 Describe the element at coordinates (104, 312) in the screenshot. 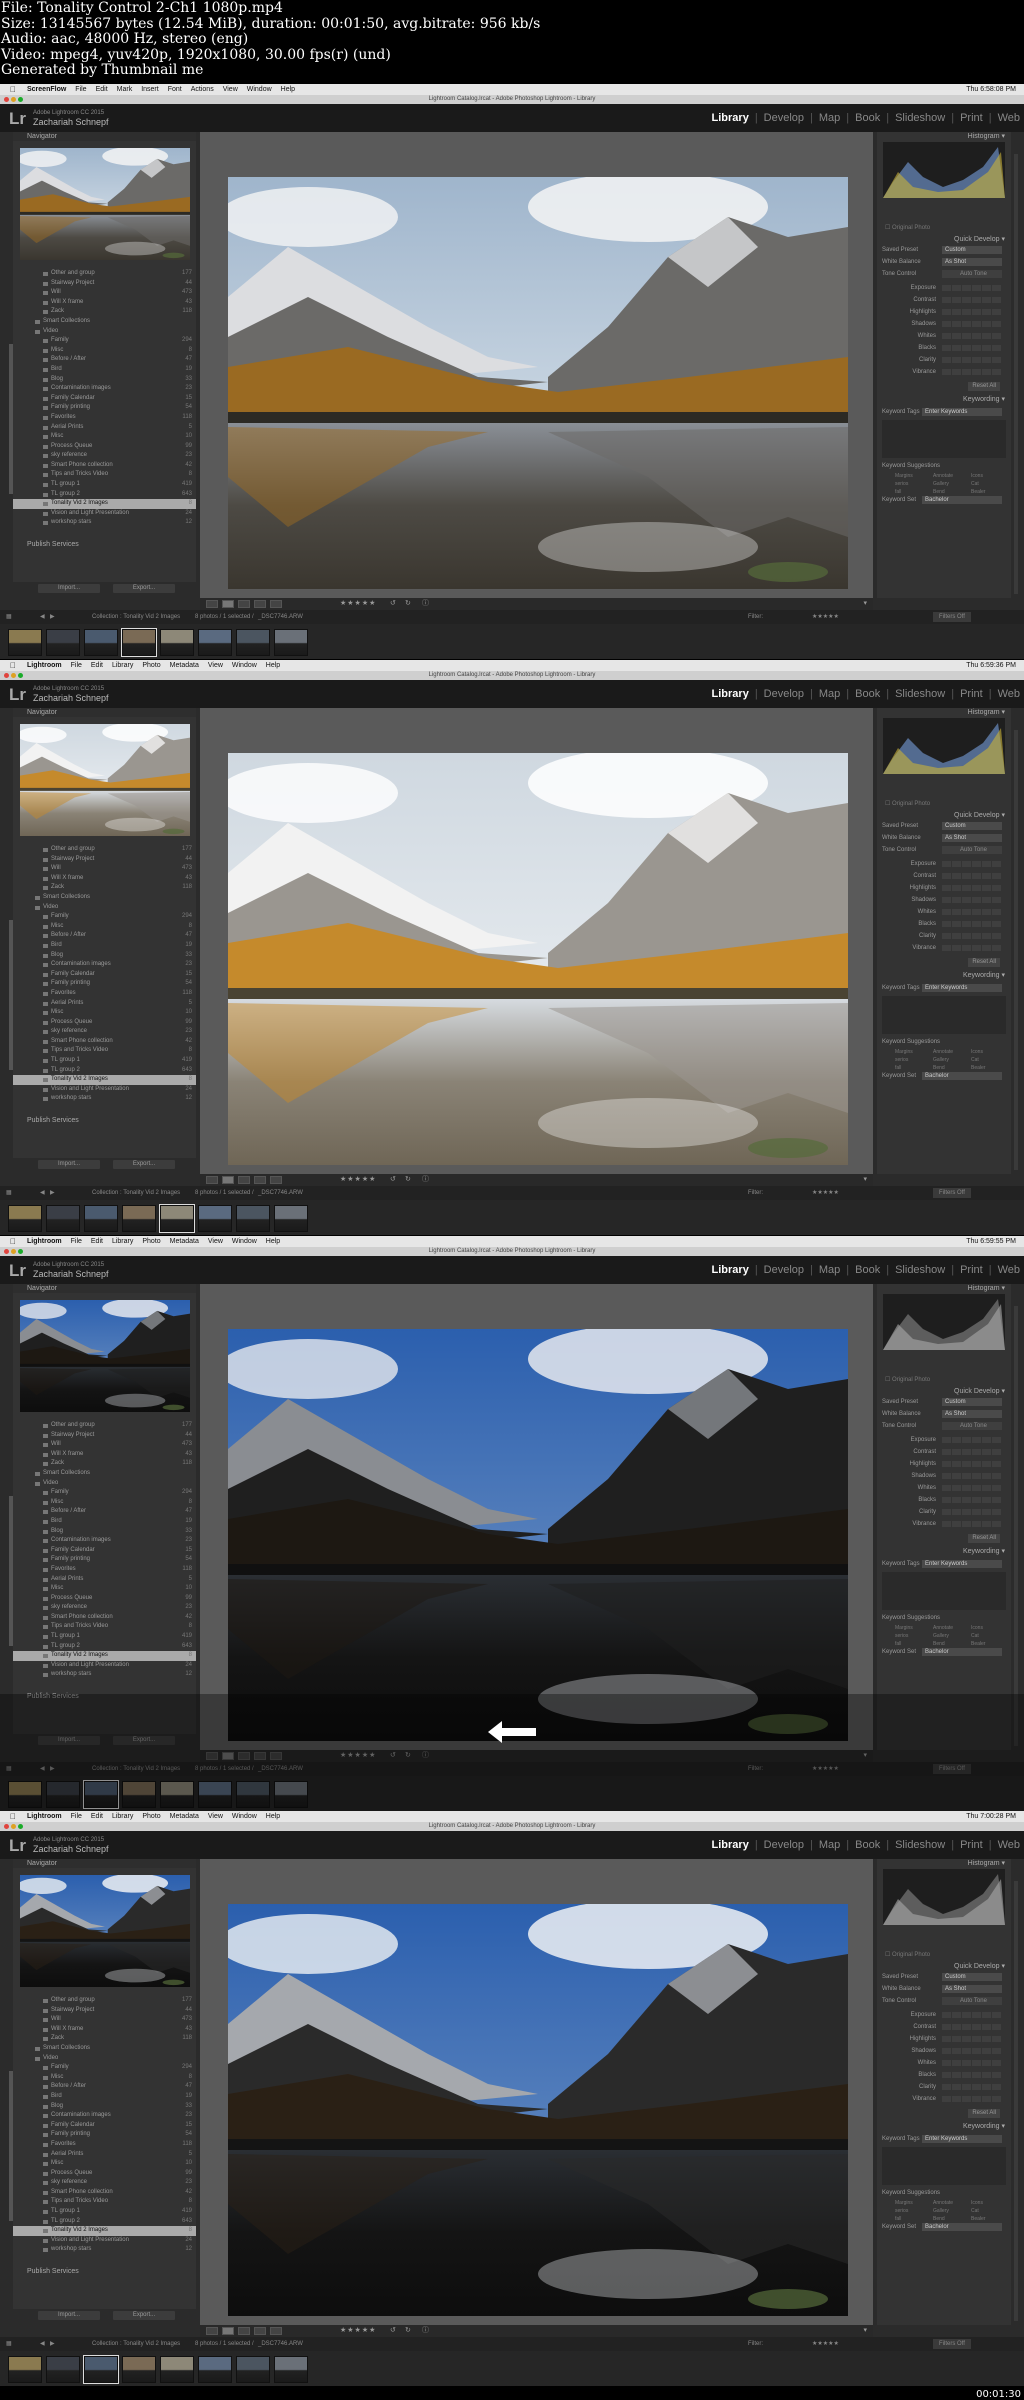

I see `collection-item: Zack 118` at that location.